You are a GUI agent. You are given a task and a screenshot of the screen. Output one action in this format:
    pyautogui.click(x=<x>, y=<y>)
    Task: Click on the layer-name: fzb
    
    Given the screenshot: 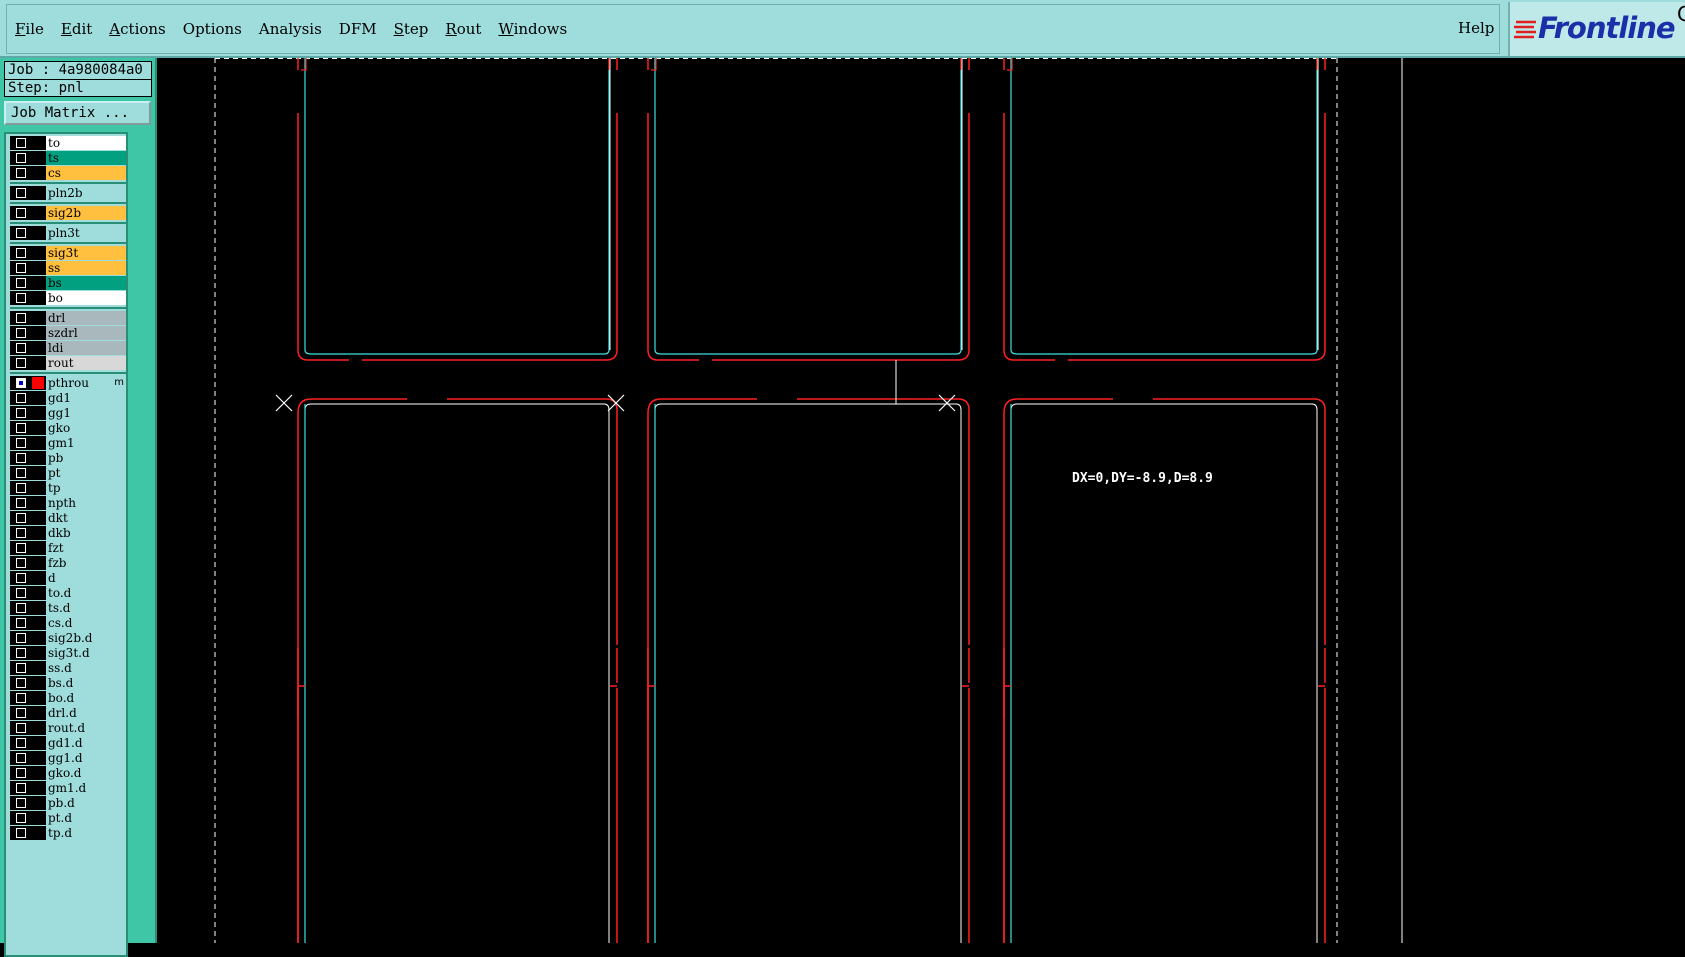 What is the action you would take?
    pyautogui.click(x=86, y=563)
    